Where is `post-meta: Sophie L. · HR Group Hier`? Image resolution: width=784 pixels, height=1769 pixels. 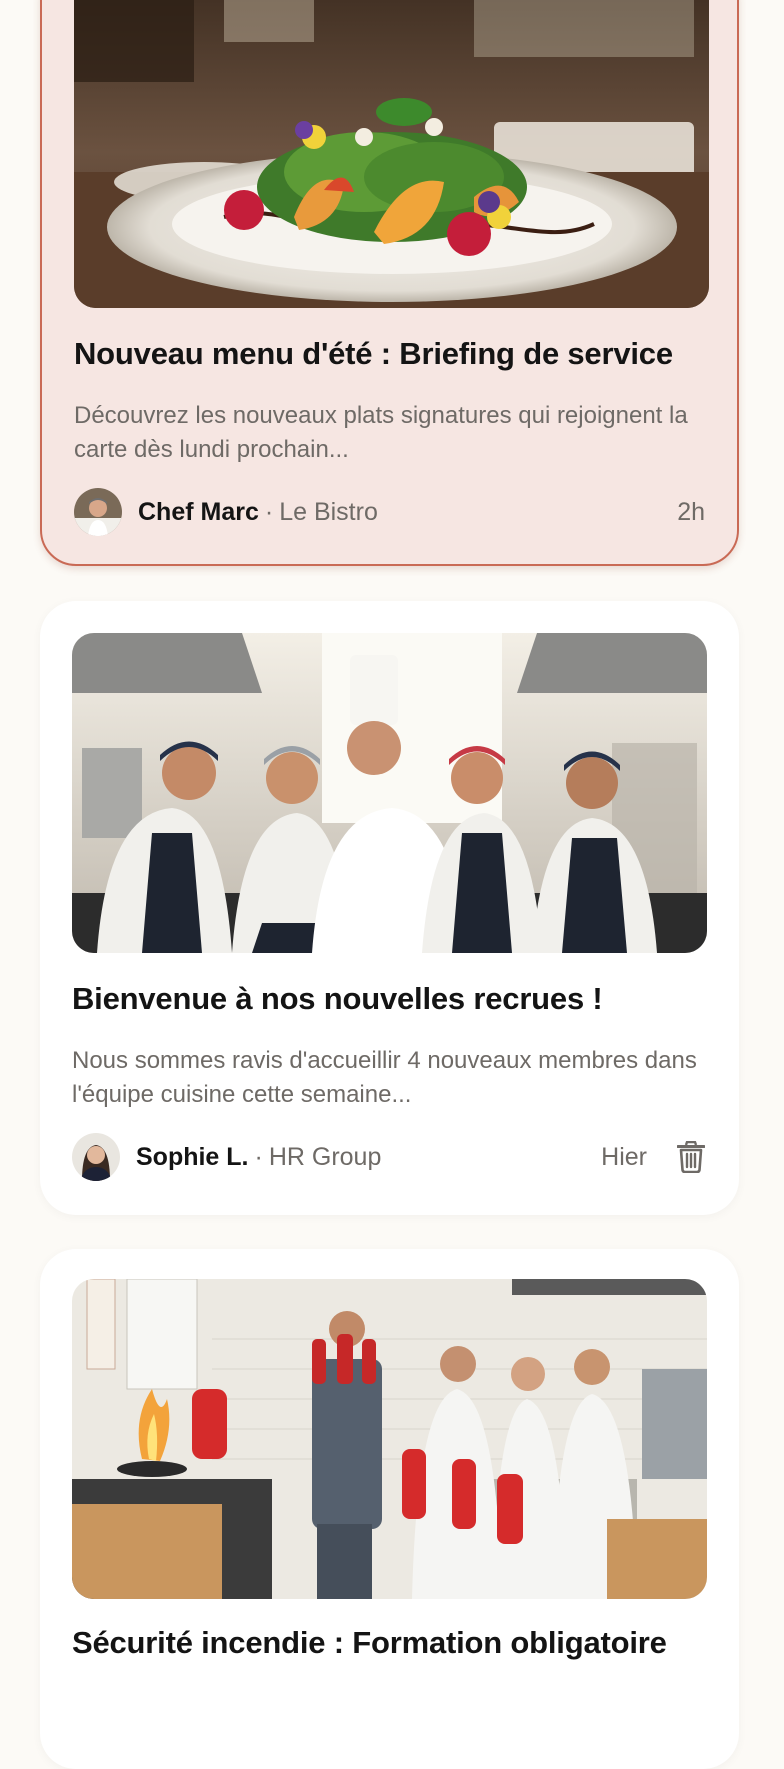 post-meta: Sophie L. · HR Group Hier is located at coordinates (389, 1157).